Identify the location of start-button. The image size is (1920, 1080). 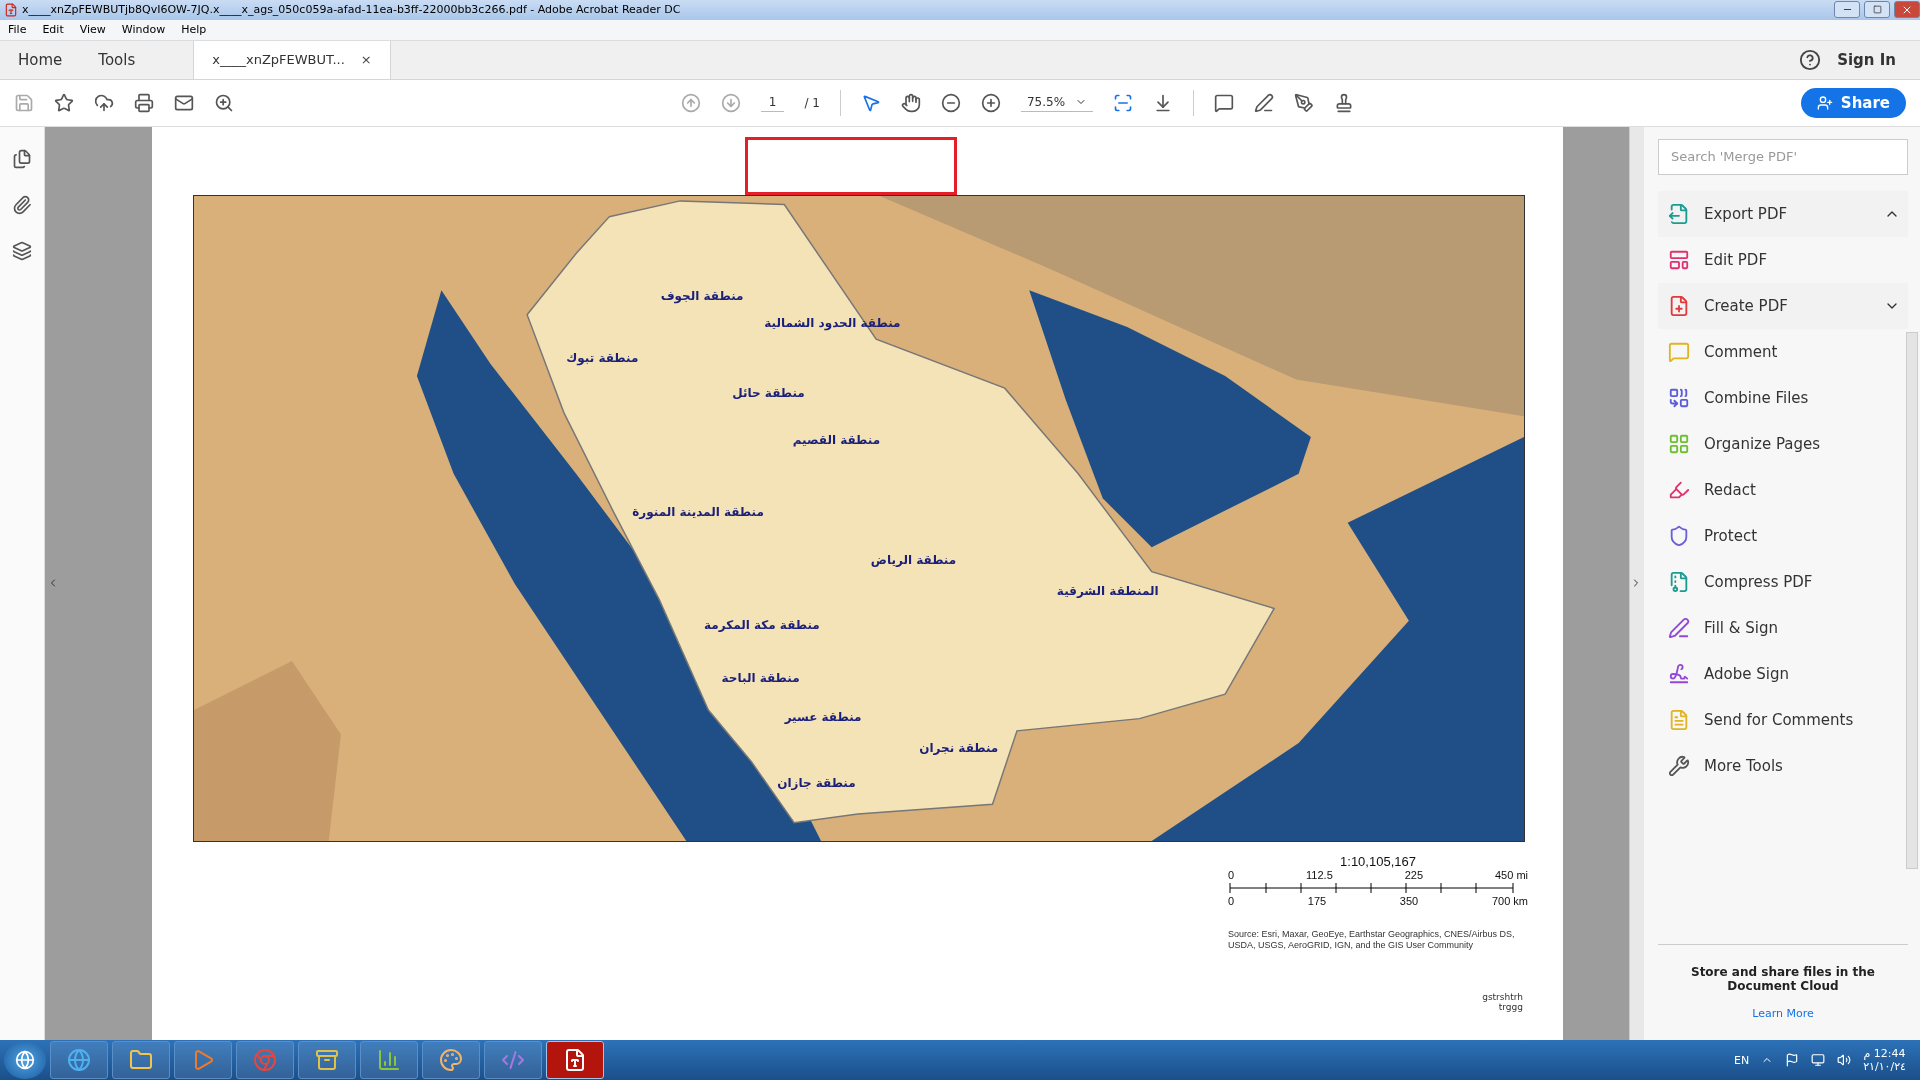
(25, 1060).